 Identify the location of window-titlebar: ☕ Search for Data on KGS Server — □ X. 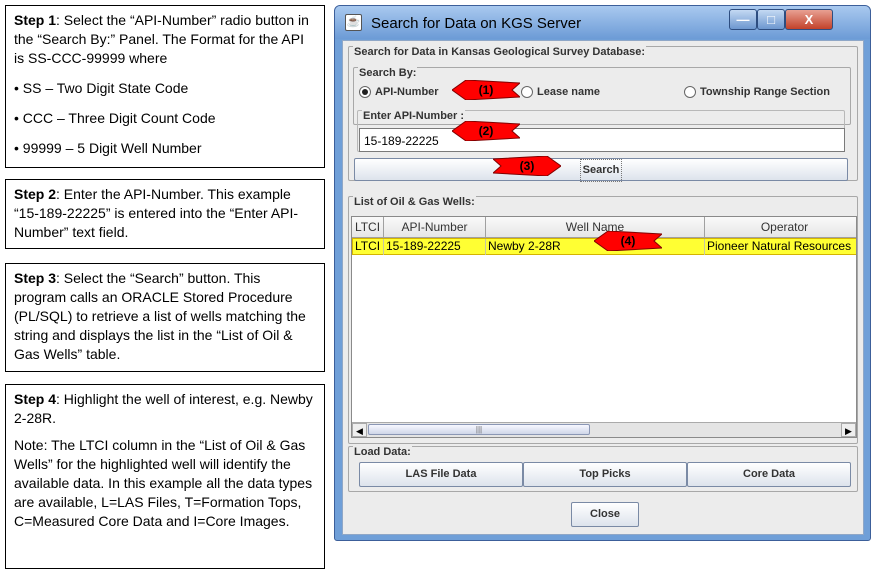
(602, 22).